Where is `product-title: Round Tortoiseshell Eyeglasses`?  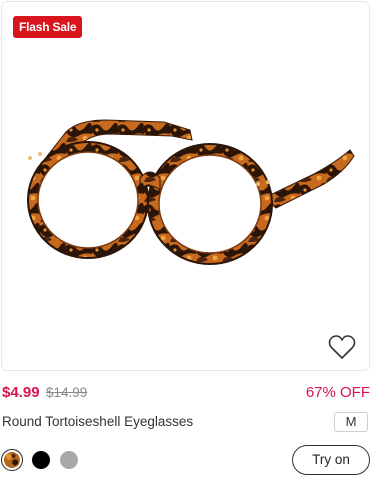 product-title: Round Tortoiseshell Eyeglasses is located at coordinates (97, 421).